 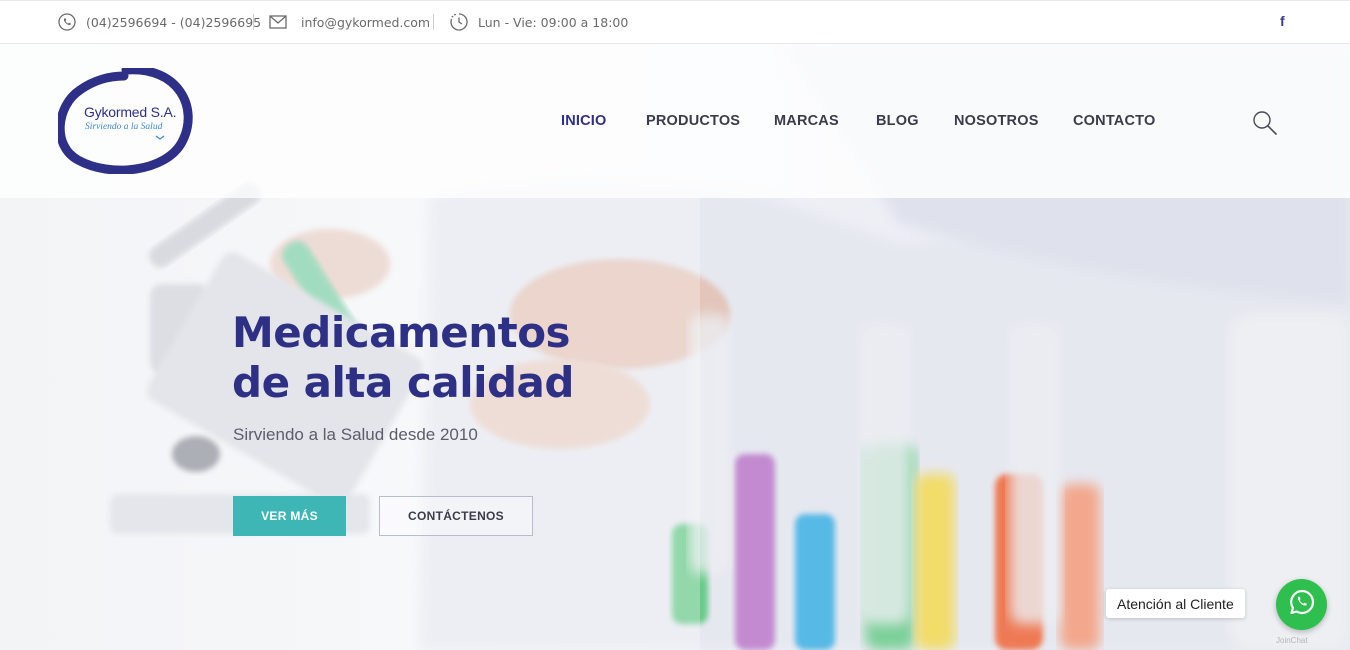 I want to click on whatsapp-button, so click(x=1301, y=604).